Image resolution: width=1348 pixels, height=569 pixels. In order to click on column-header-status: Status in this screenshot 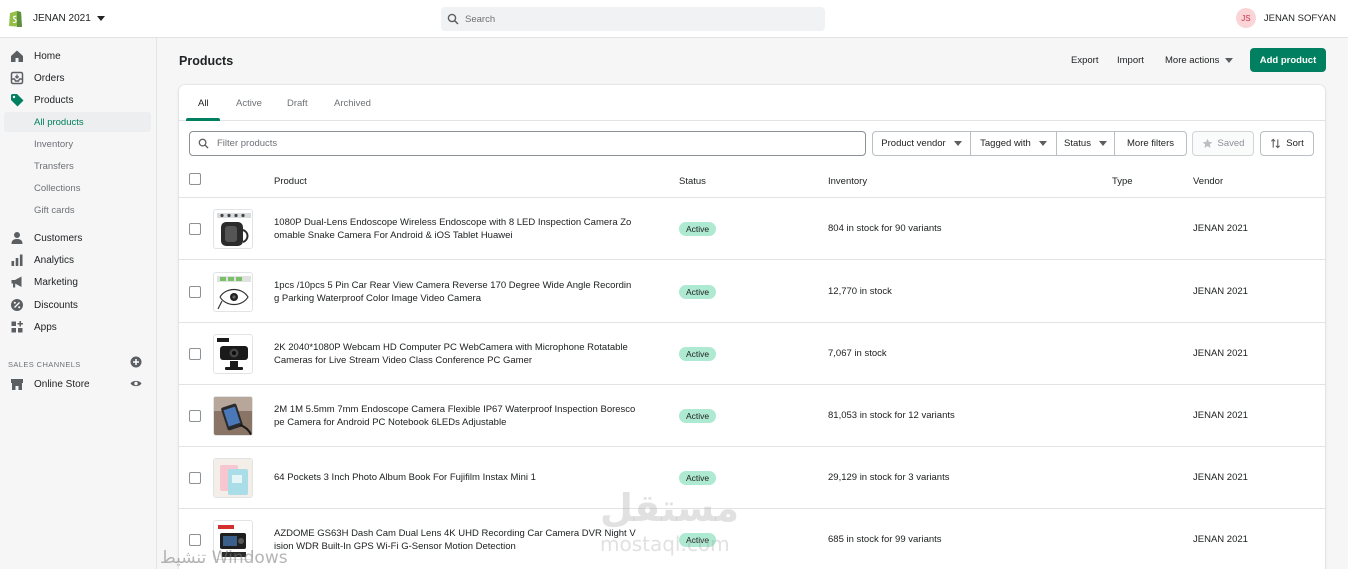, I will do `click(692, 181)`.